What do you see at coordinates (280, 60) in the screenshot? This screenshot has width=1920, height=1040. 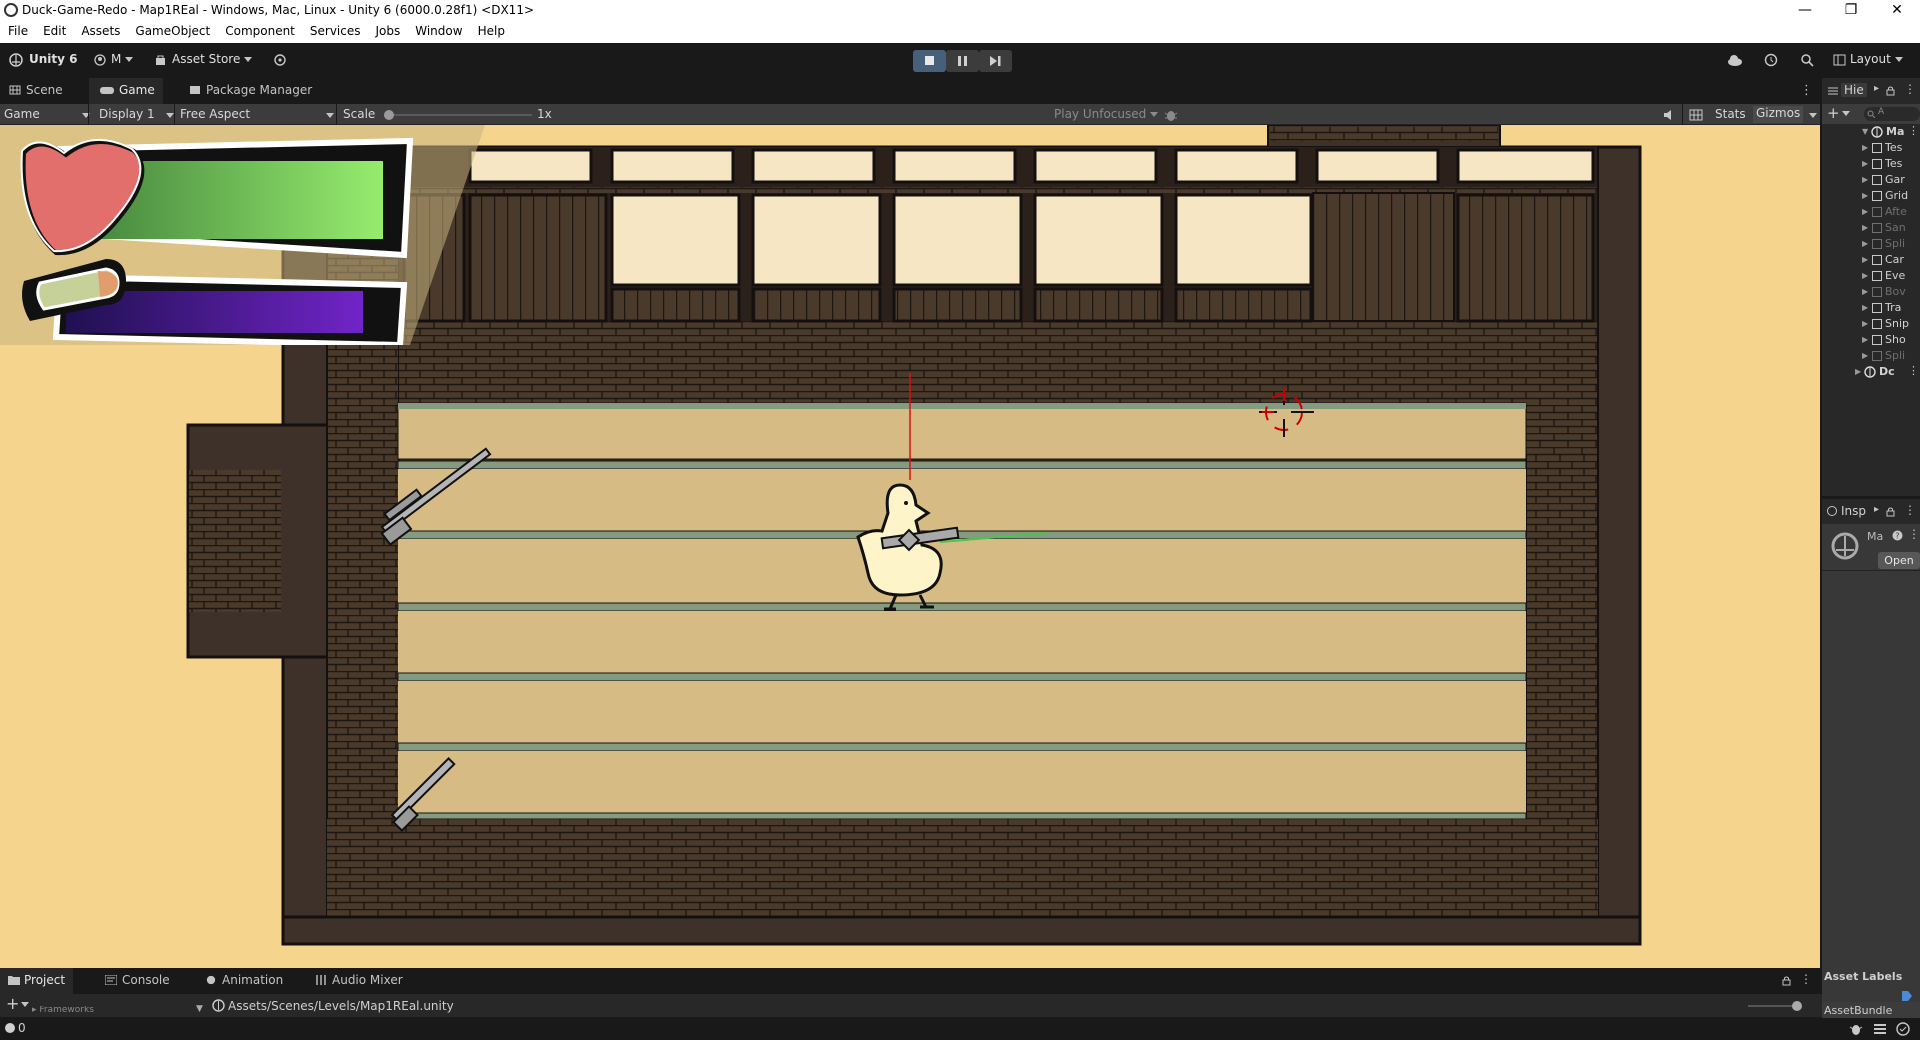 I see `cloud-settings-icon` at bounding box center [280, 60].